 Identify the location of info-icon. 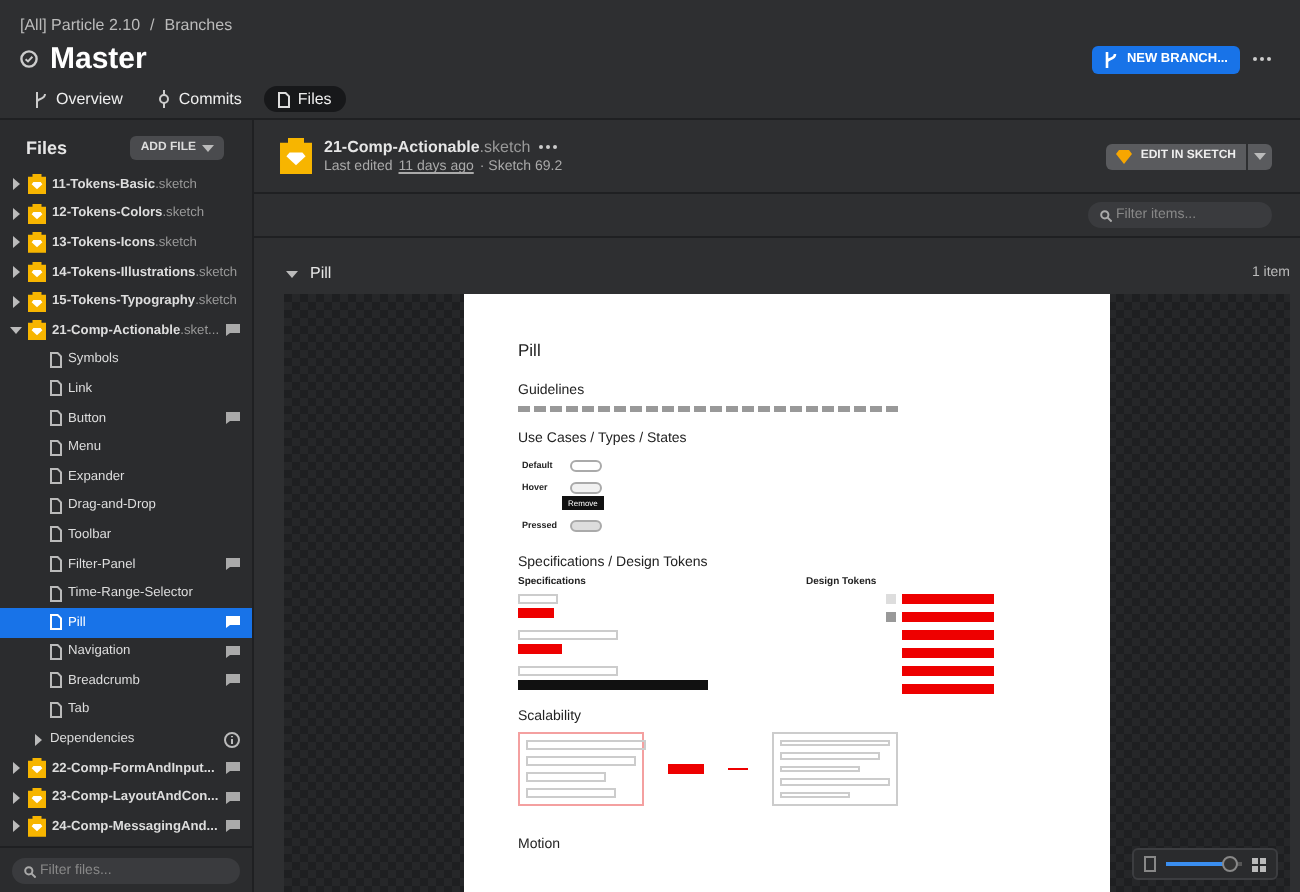
(232, 739).